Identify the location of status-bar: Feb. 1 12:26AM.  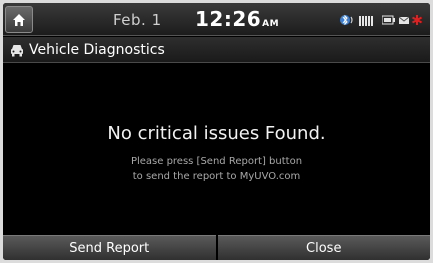
(216, 19).